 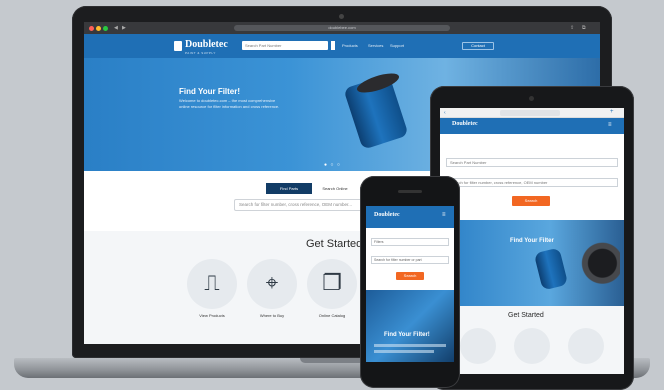 I want to click on tablet-hero-title: Find Your Filter, so click(x=532, y=241).